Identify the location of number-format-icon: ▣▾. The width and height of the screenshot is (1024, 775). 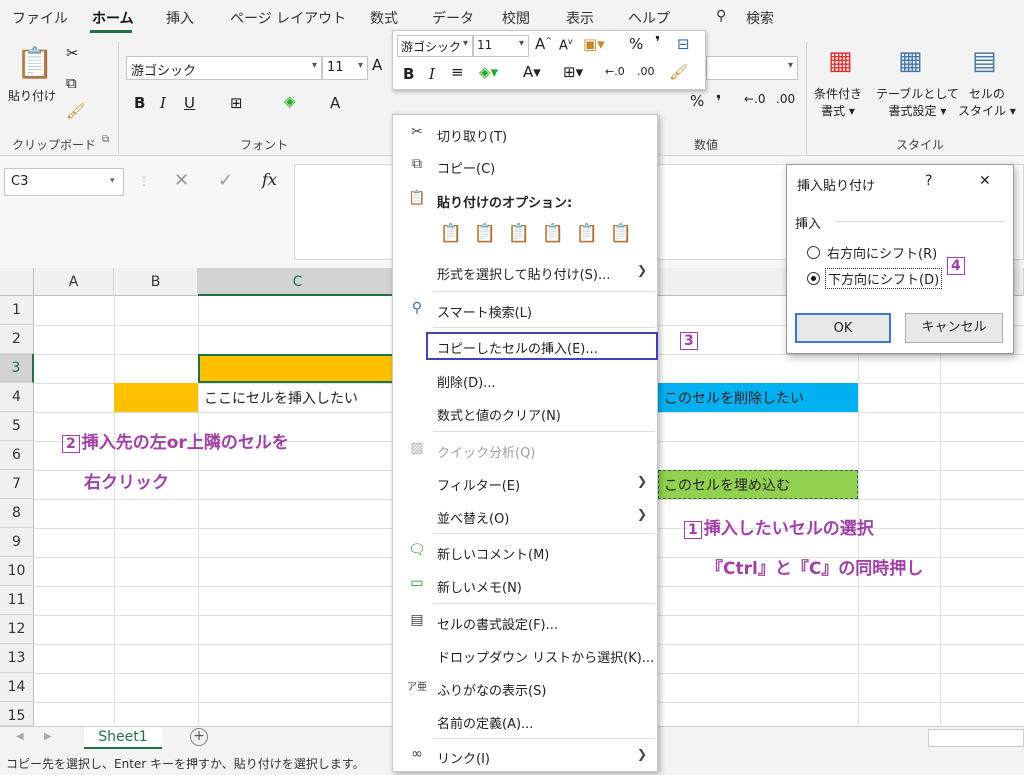
(594, 44).